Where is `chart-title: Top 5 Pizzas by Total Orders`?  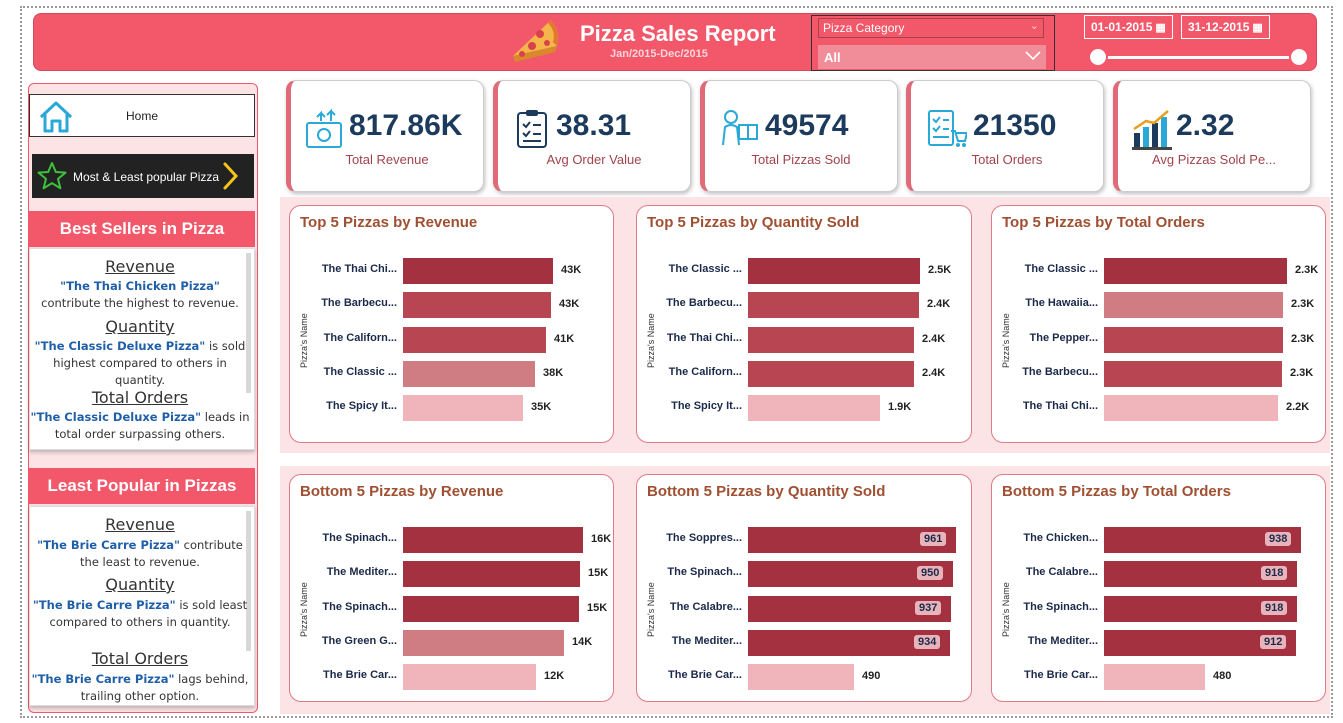 chart-title: Top 5 Pizzas by Total Orders is located at coordinates (1103, 222).